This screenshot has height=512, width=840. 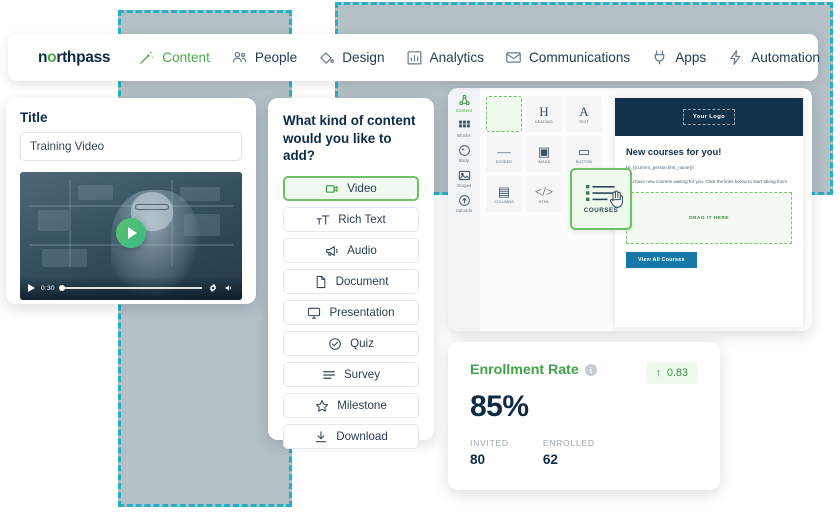 I want to click on builder-tile-divider: — DIVIDER, so click(x=504, y=154).